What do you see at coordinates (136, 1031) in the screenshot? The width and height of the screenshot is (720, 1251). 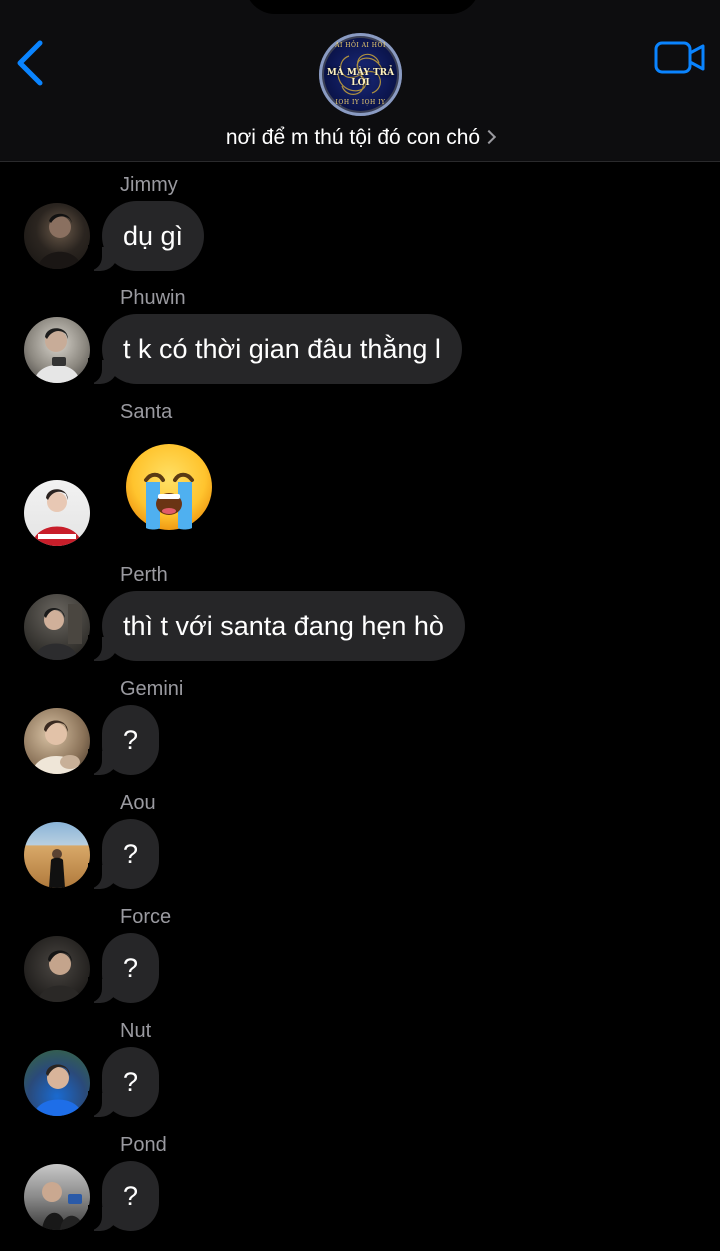 I see `sender-name: Nut` at bounding box center [136, 1031].